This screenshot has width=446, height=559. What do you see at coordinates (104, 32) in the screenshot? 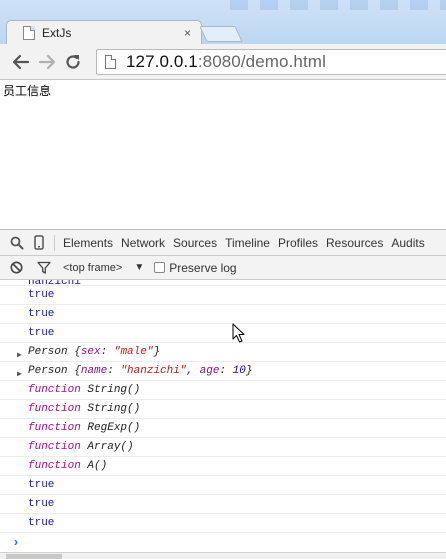
I see `browser-tab: ExtJs ×` at bounding box center [104, 32].